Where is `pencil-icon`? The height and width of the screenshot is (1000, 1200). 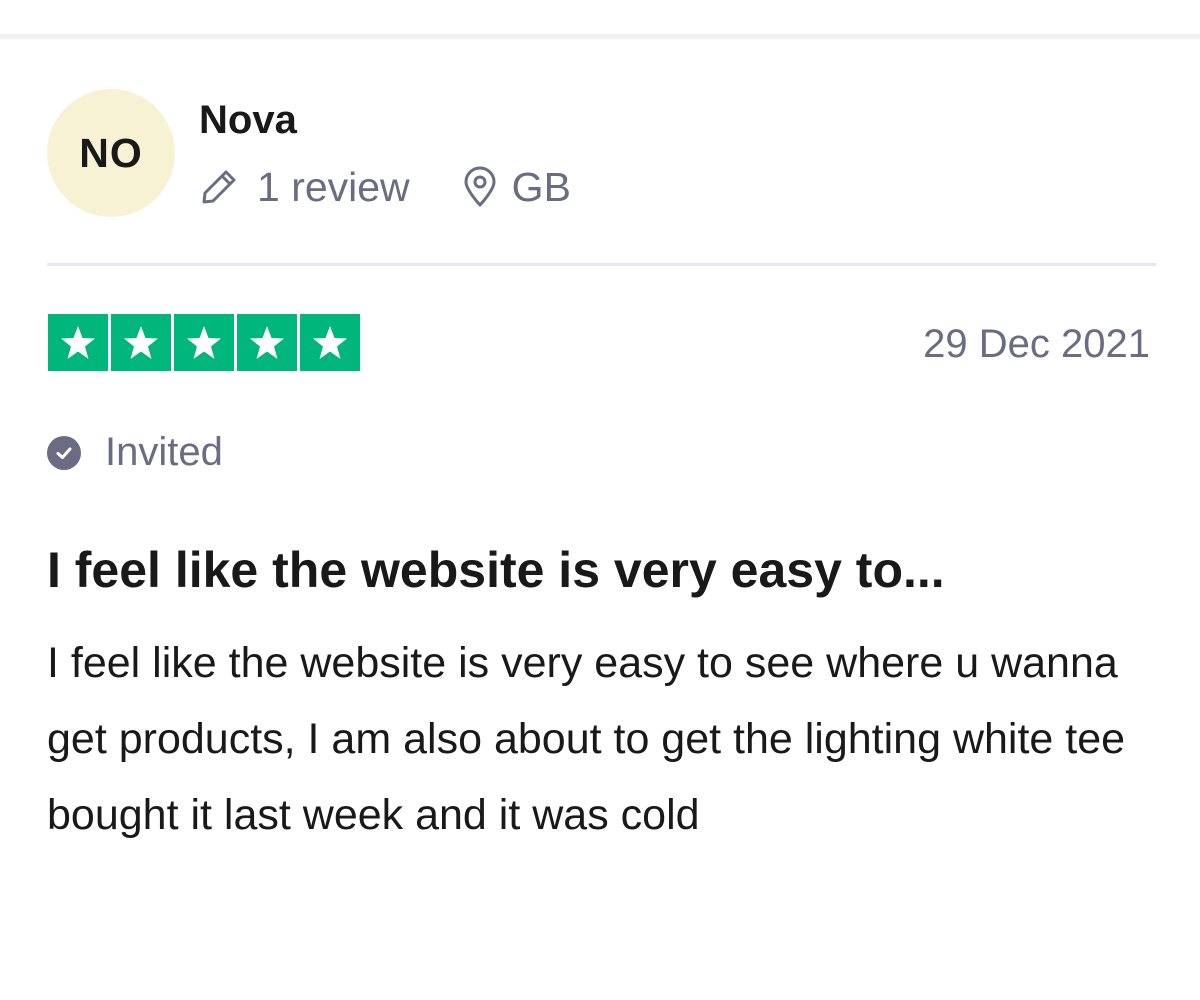 pencil-icon is located at coordinates (219, 187).